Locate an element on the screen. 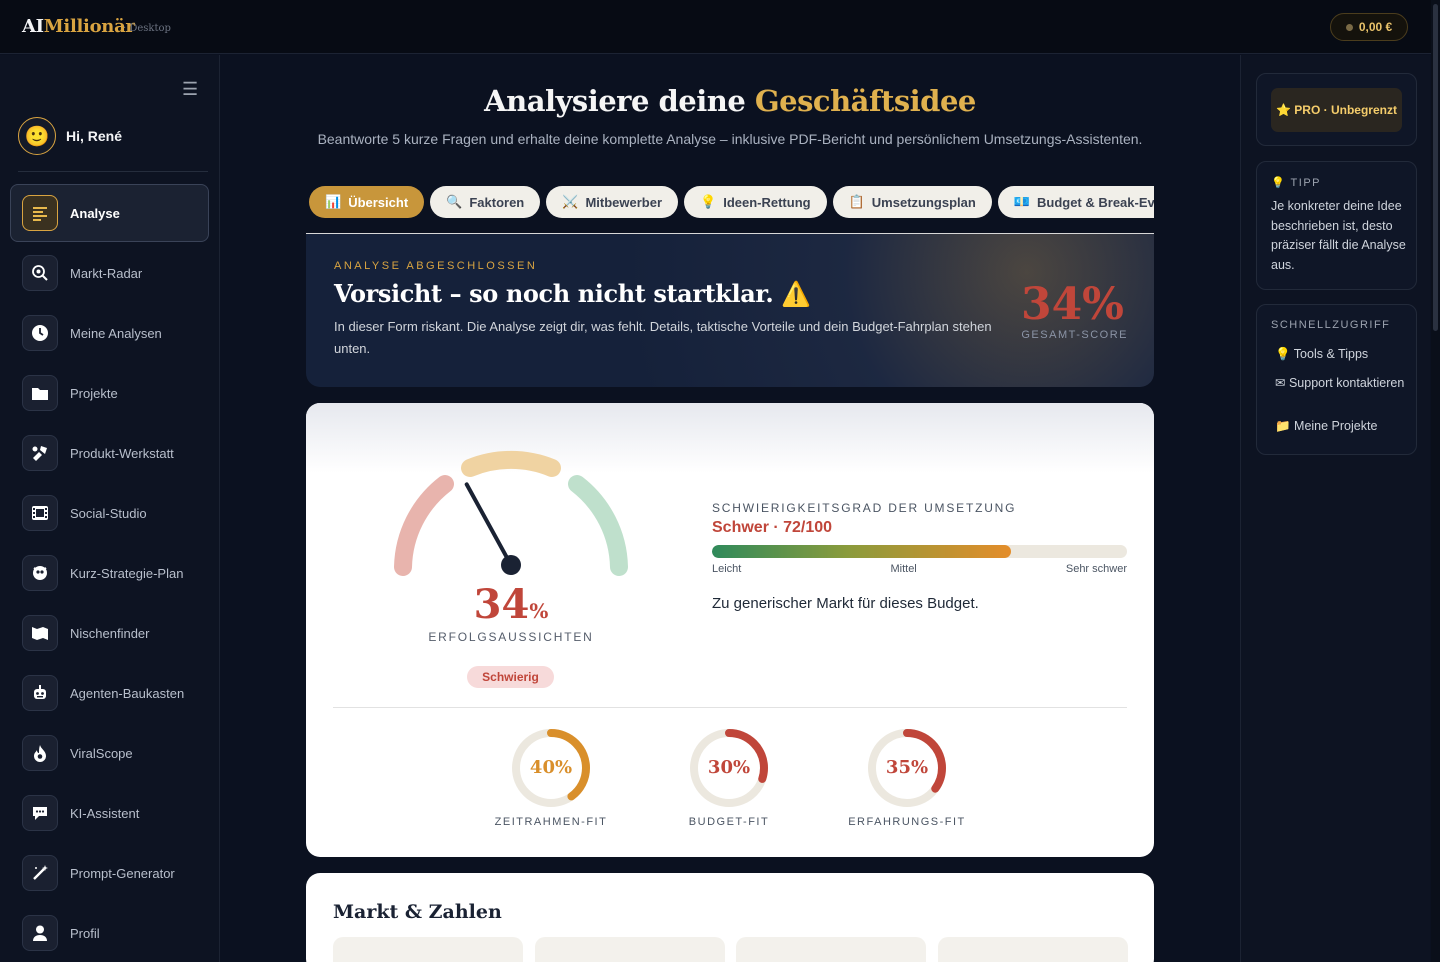  user-greeting: Hi, René is located at coordinates (94, 136).